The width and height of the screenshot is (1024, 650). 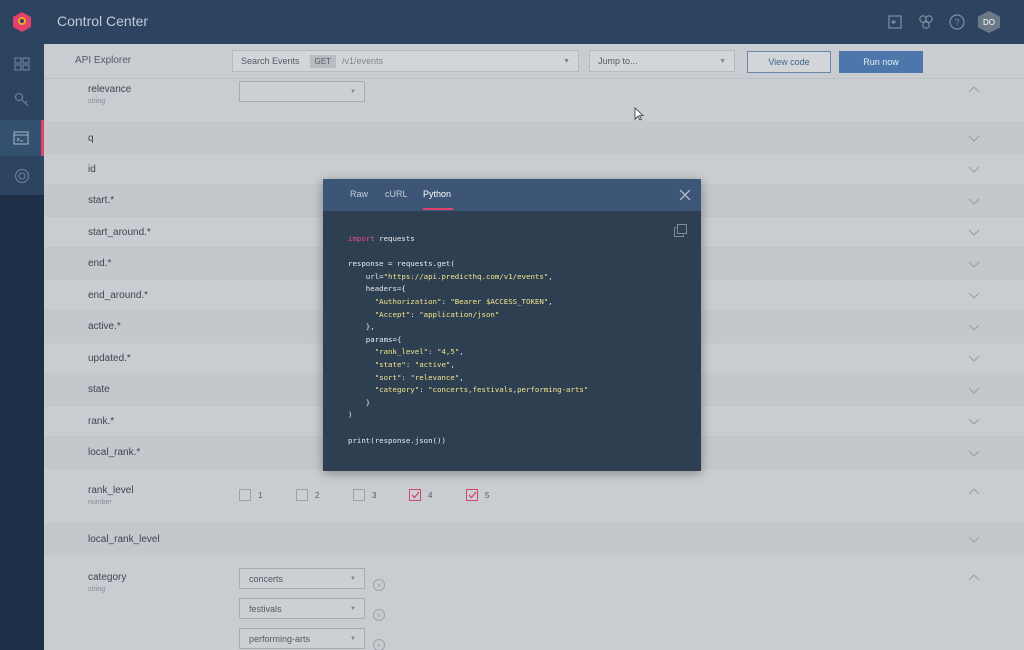 I want to click on param-name: rank.*, so click(x=101, y=421).